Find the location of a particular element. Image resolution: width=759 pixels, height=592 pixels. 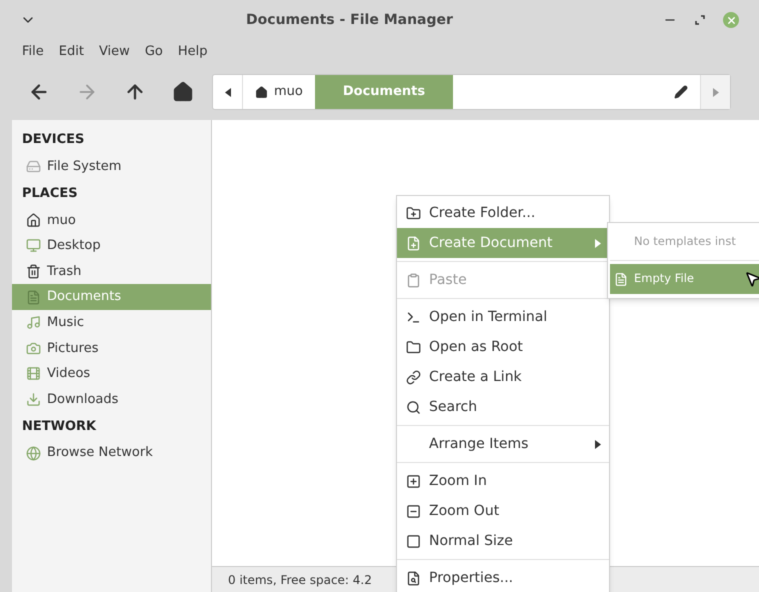

drive-icon is located at coordinates (33, 166).